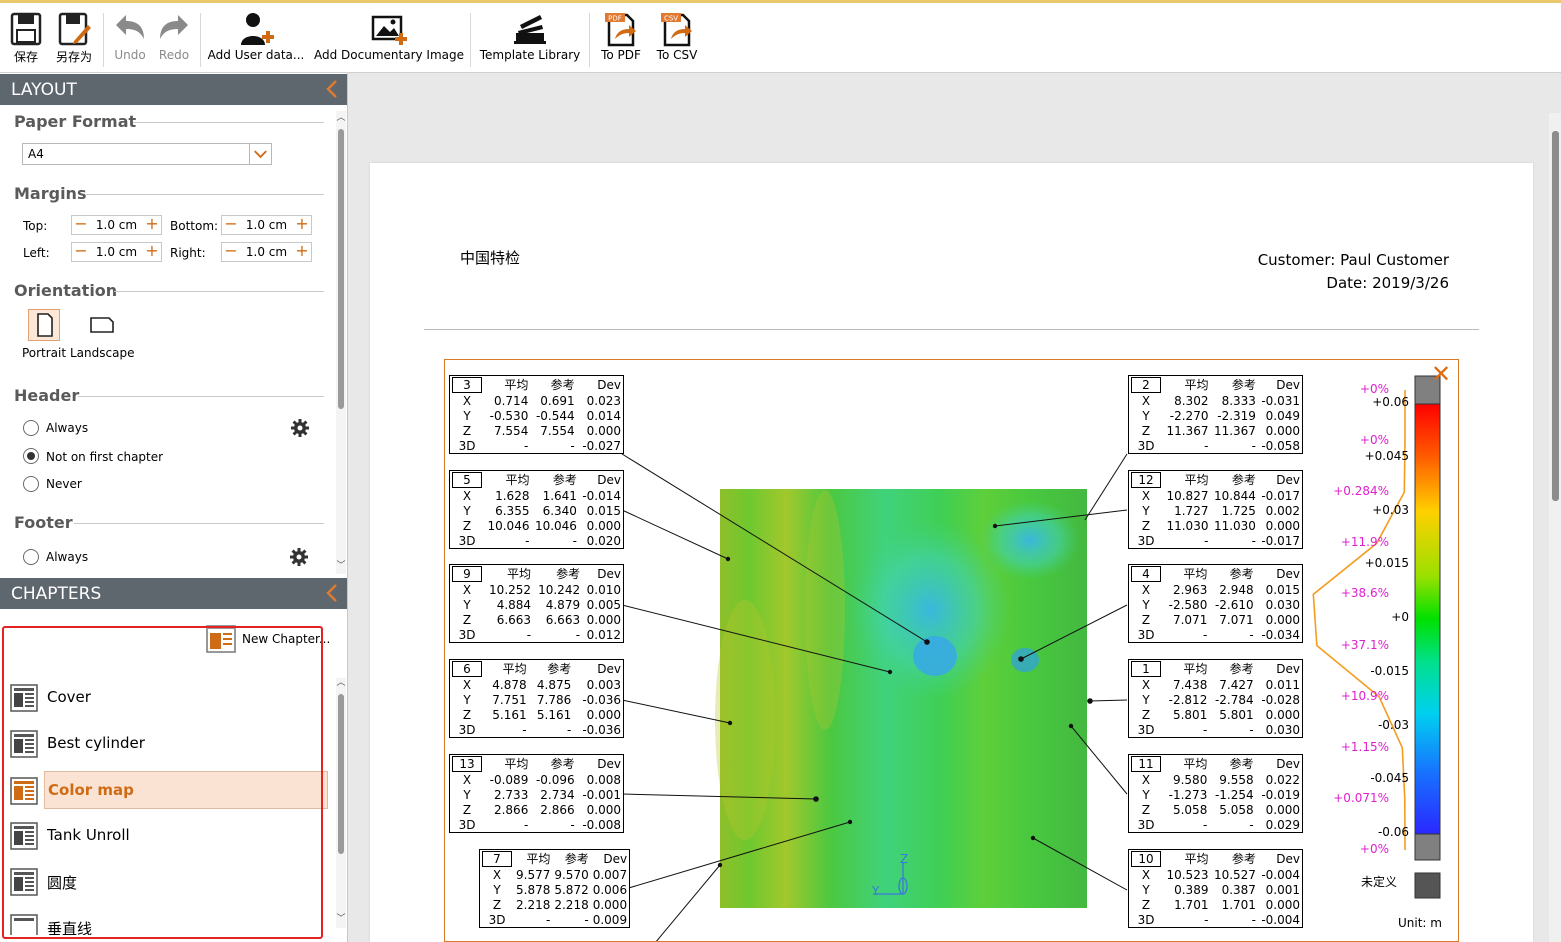  What do you see at coordinates (31, 428) in the screenshot?
I see `header-always-radio` at bounding box center [31, 428].